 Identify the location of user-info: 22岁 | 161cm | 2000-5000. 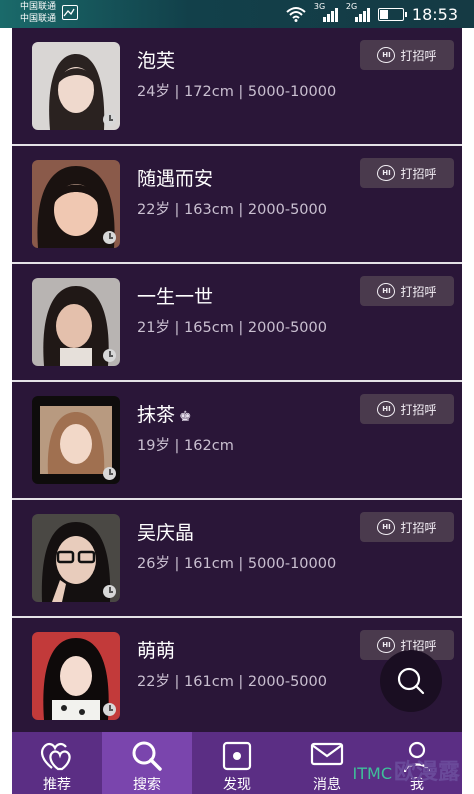
(232, 682).